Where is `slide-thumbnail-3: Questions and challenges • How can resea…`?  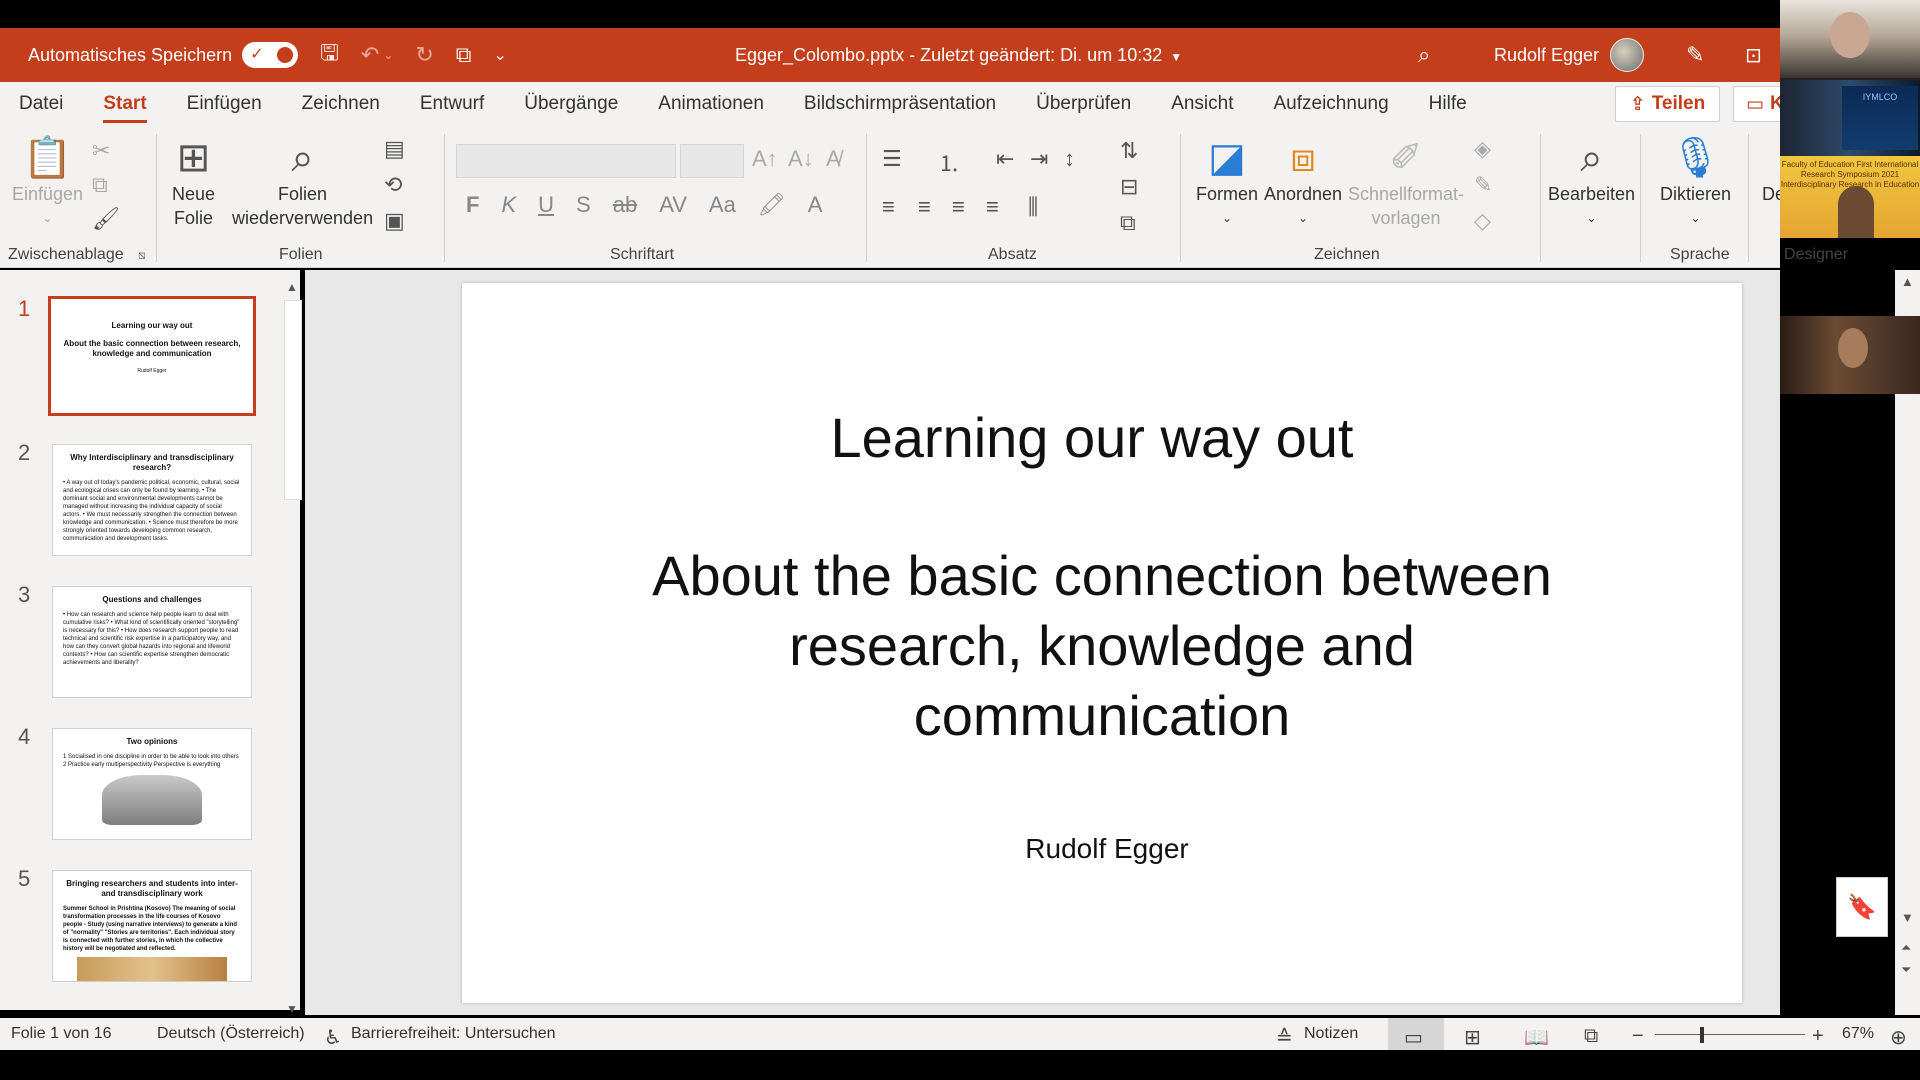 slide-thumbnail-3: Questions and challenges • How can resea… is located at coordinates (152, 642).